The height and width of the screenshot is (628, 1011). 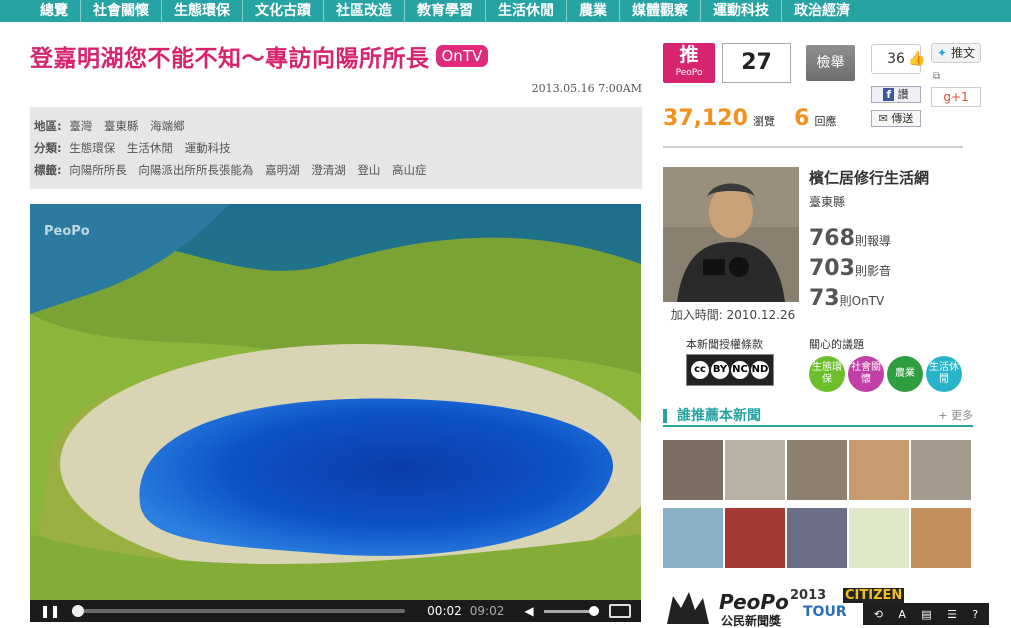 I want to click on video-progress-bar, so click(x=239, y=611).